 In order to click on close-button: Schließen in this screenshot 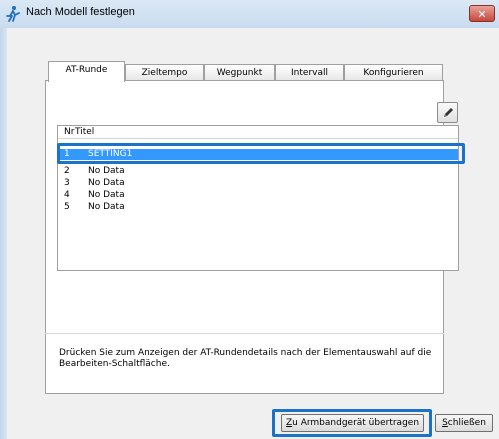, I will do `click(464, 423)`.